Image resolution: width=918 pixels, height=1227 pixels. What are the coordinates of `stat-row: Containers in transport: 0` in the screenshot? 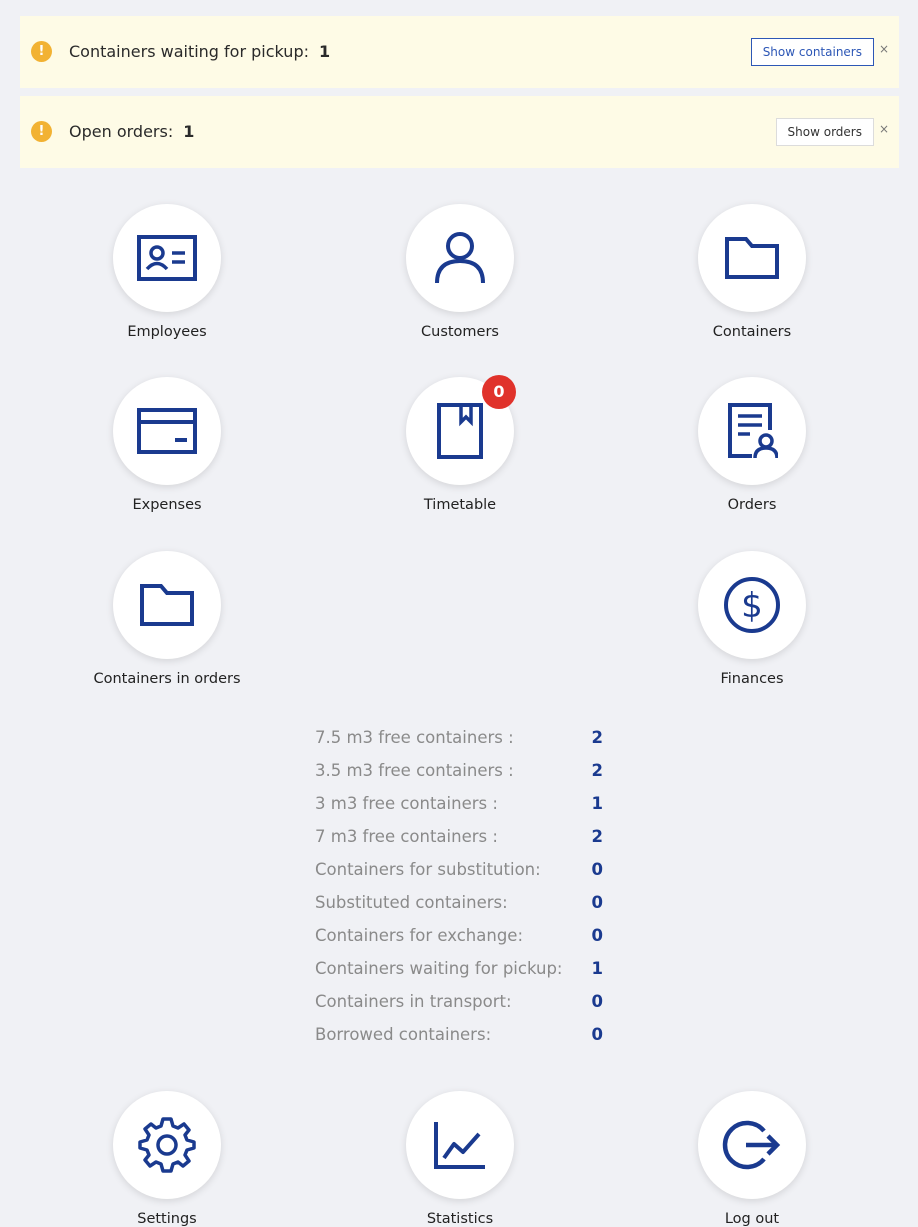 It's located at (465, 1008).